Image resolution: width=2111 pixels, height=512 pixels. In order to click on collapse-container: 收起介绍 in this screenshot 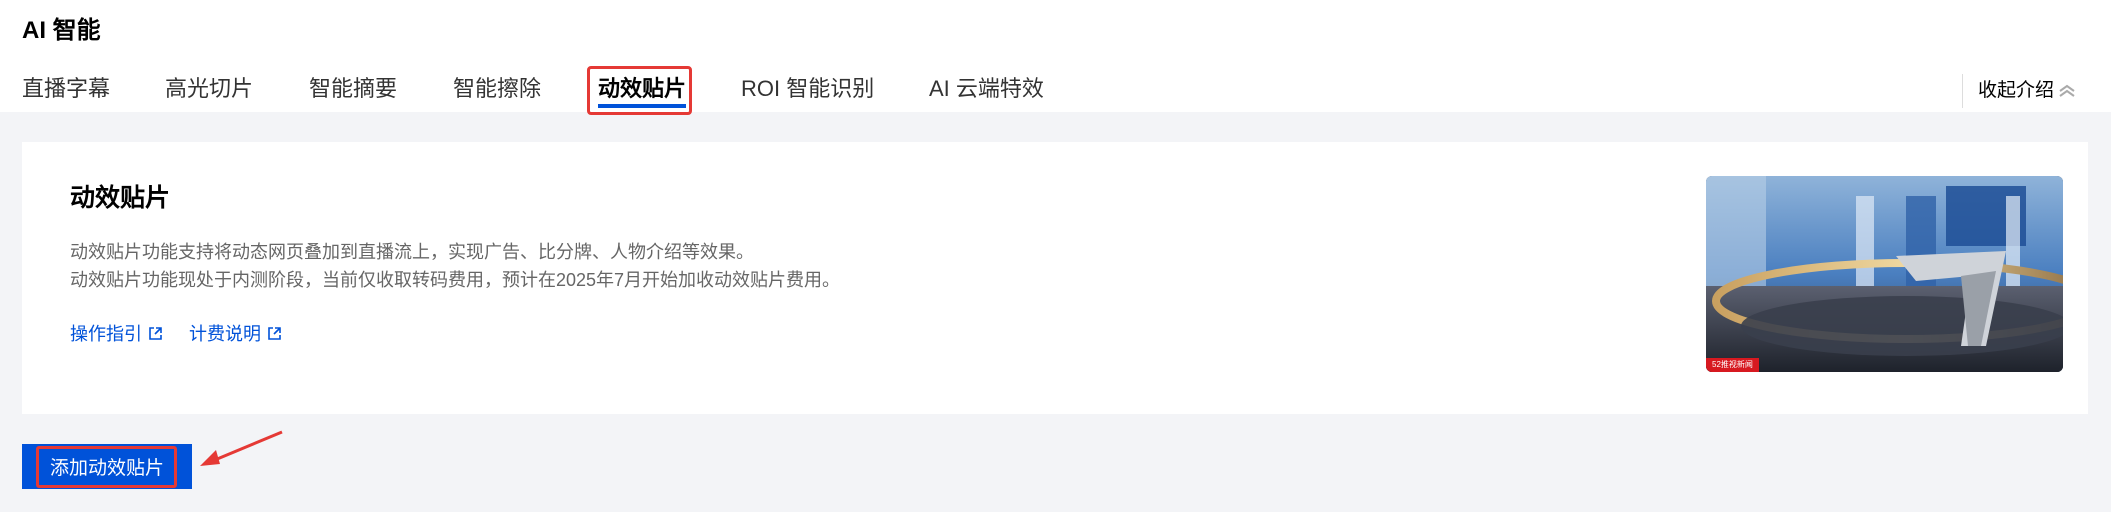, I will do `click(2020, 91)`.